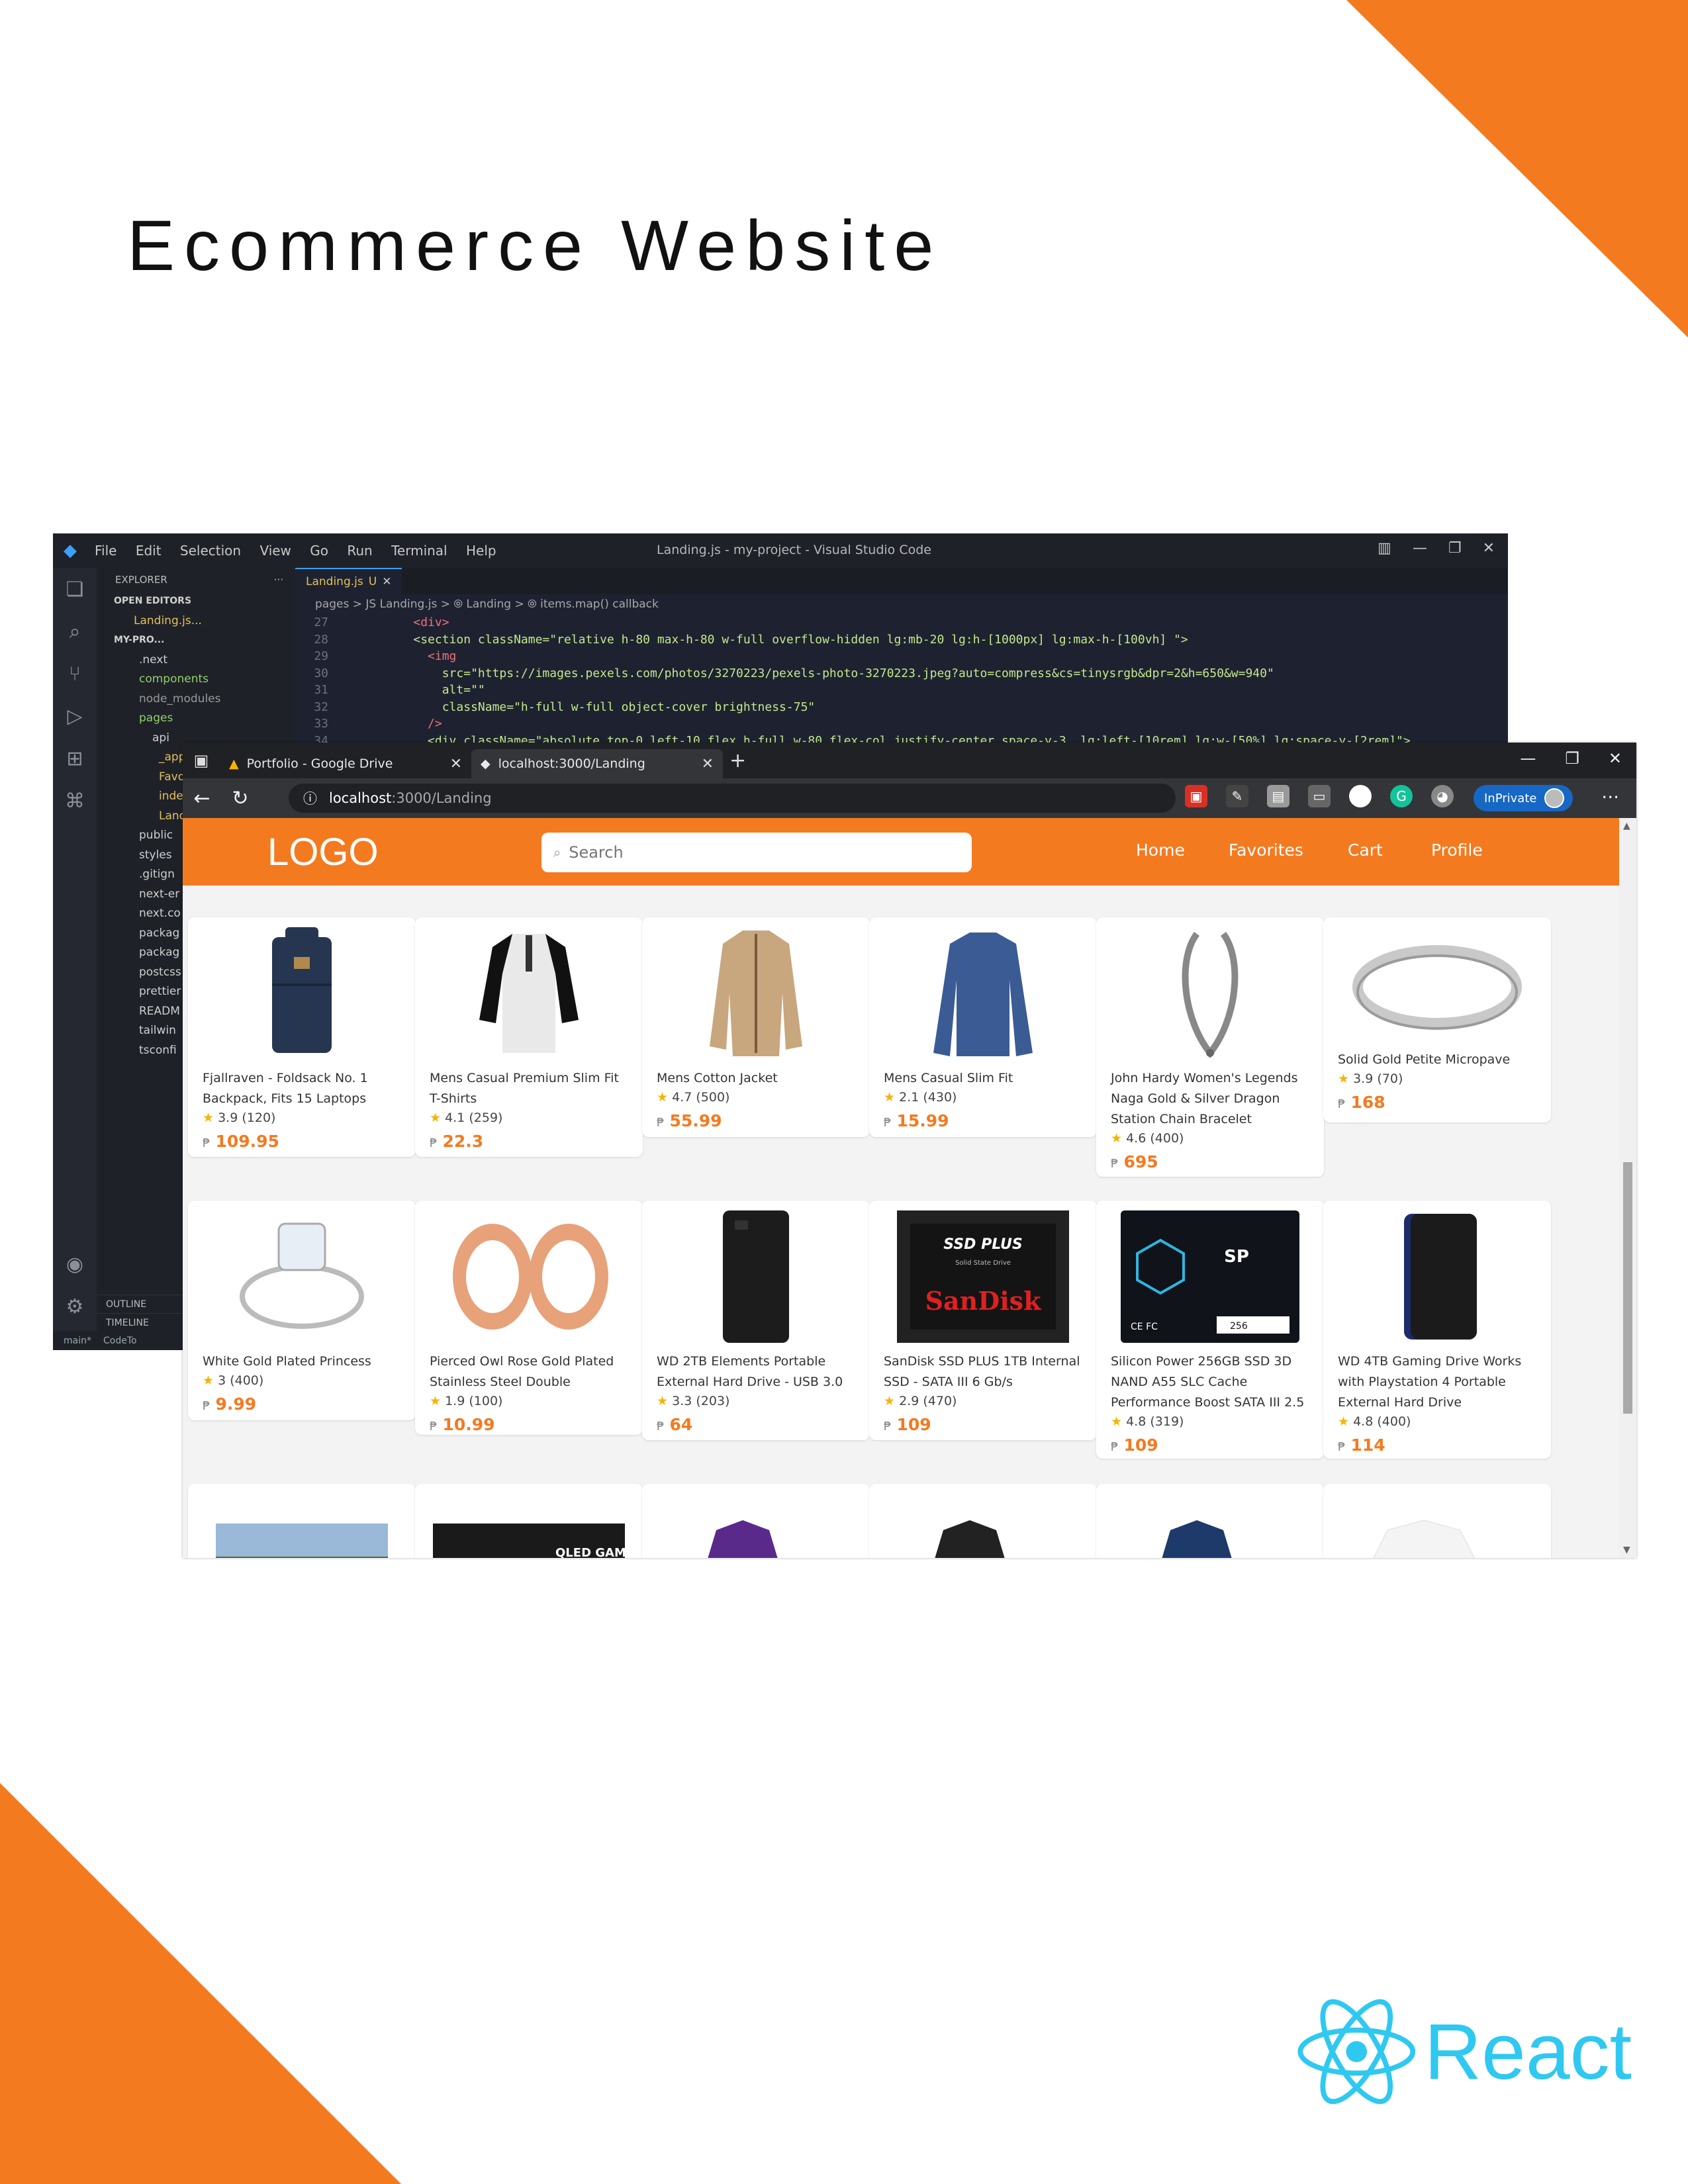 The height and width of the screenshot is (2184, 1688). I want to click on product-title: Mens Casual Slim Fit, so click(983, 1078).